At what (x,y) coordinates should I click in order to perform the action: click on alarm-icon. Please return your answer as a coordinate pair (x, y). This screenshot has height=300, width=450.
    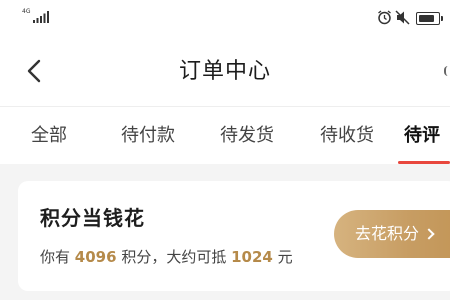
    Looking at the image, I should click on (384, 17).